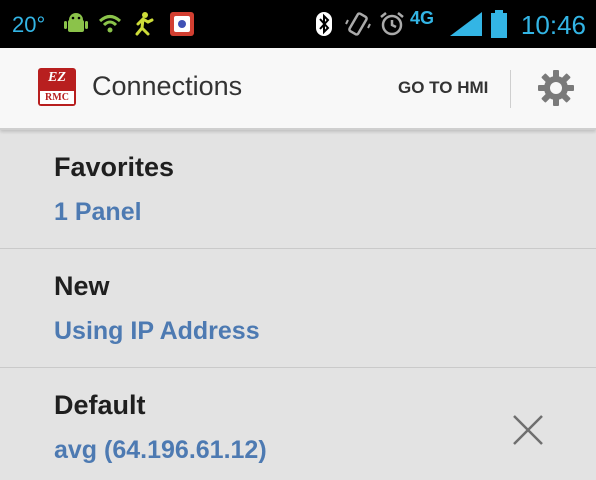 The width and height of the screenshot is (596, 480). Describe the element at coordinates (29, 24) in the screenshot. I see `temperature-label: 20°` at that location.